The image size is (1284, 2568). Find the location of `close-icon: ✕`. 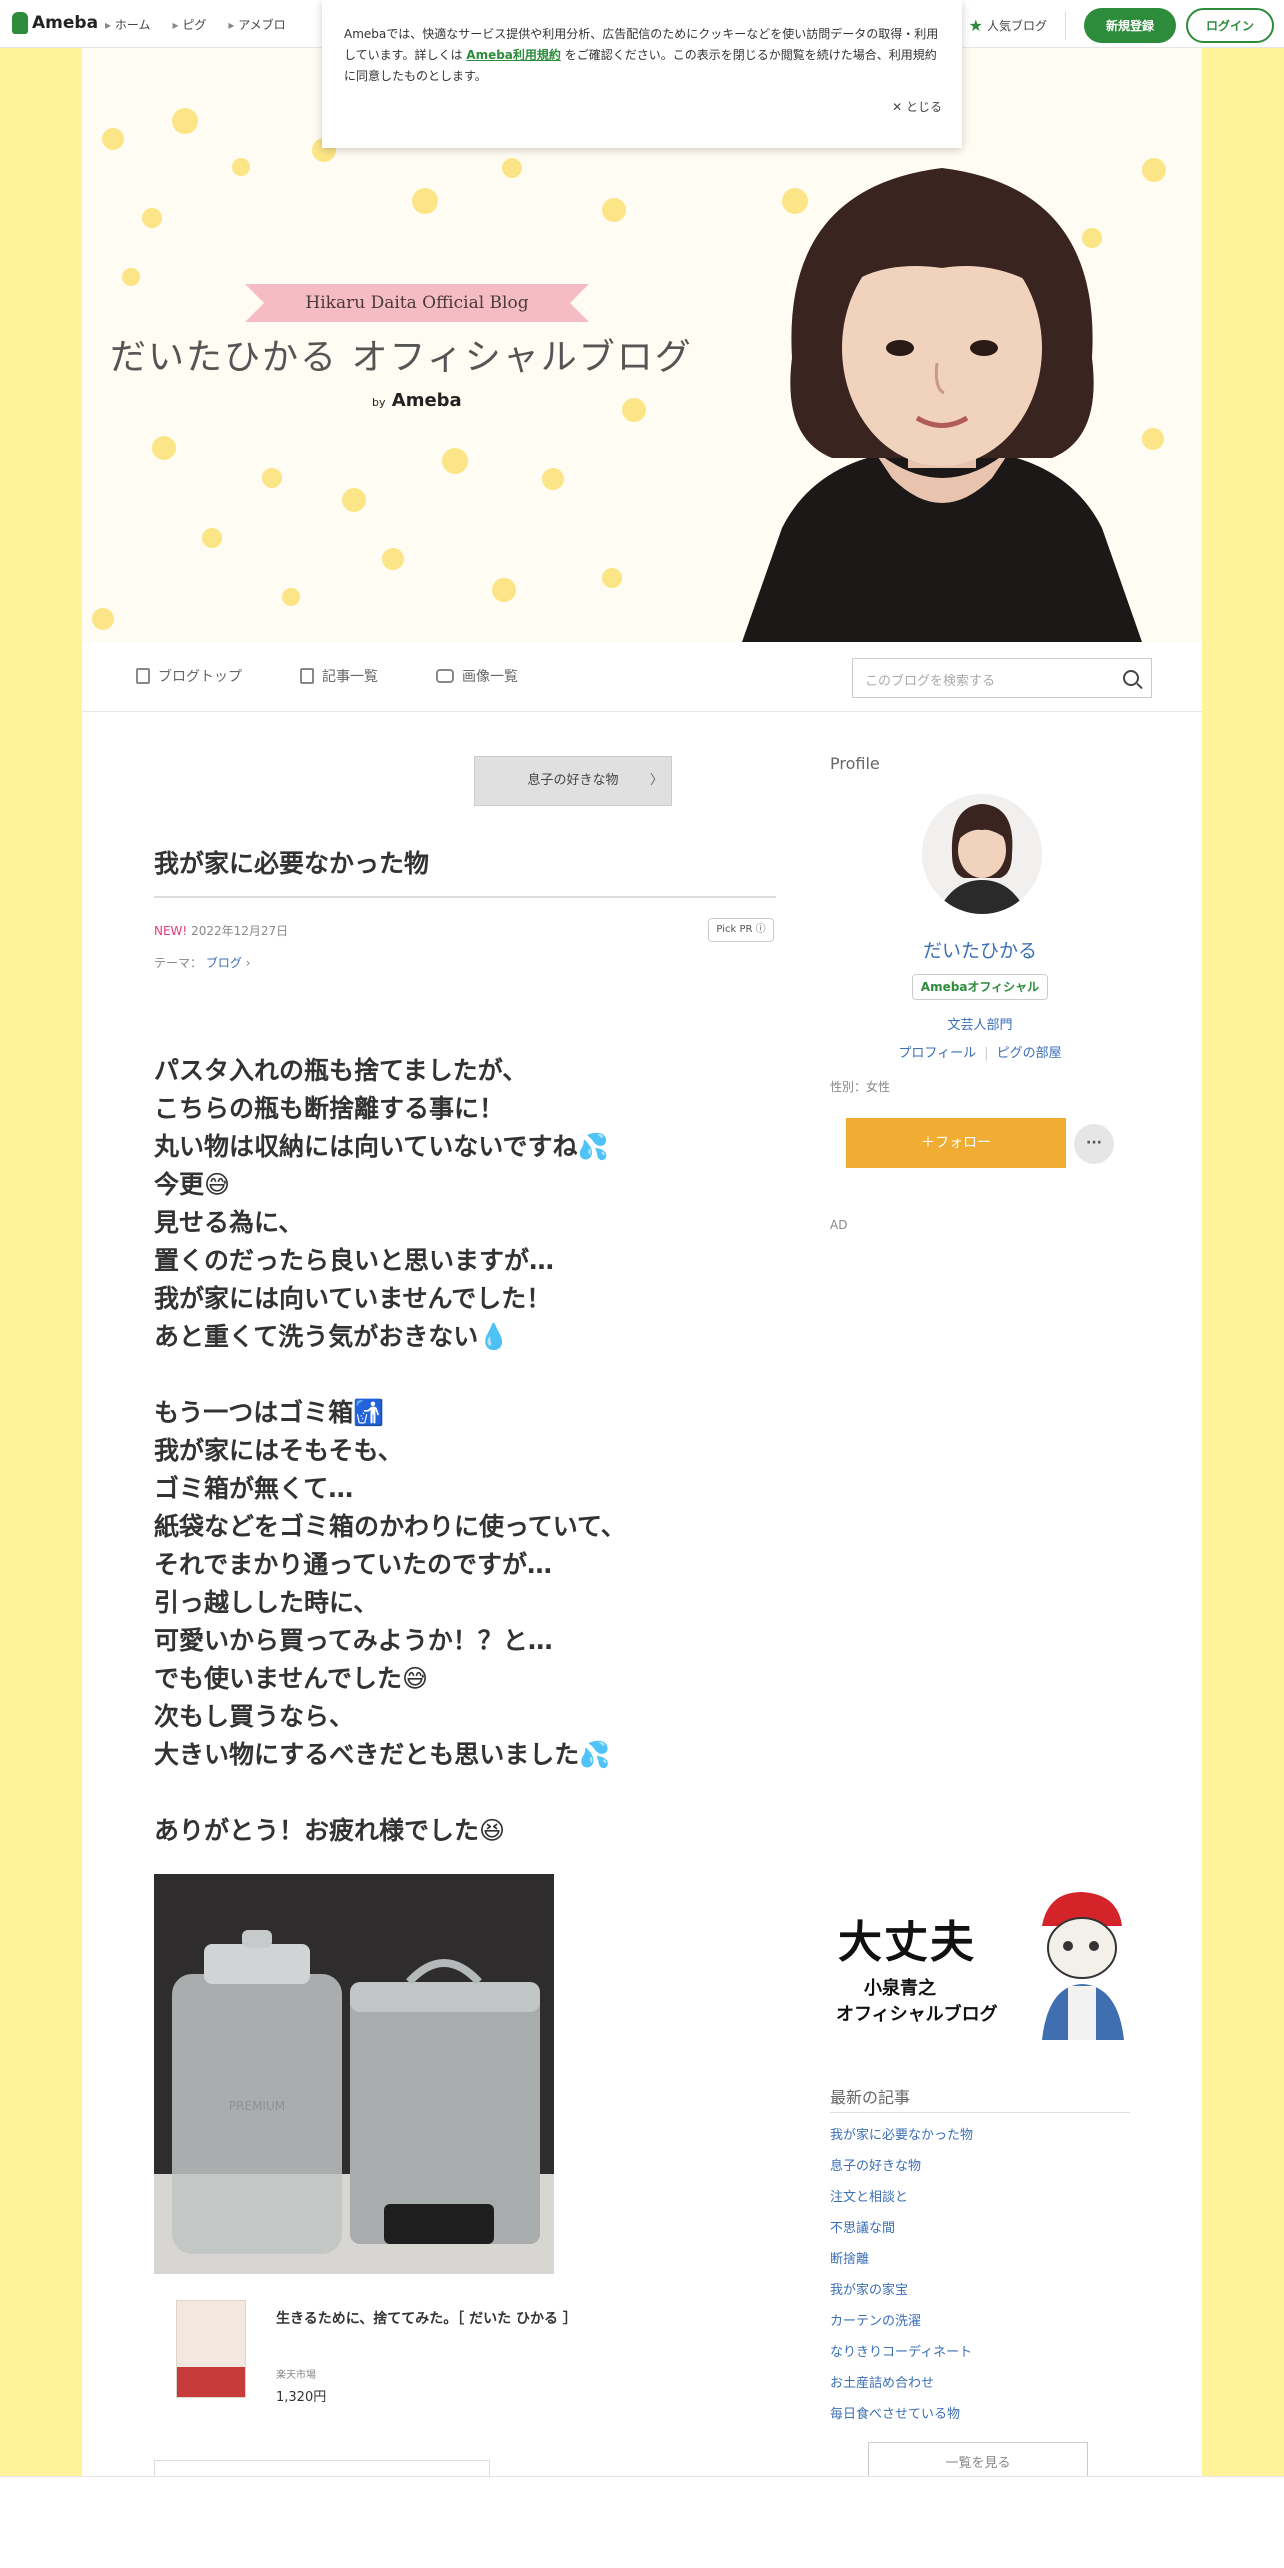

close-icon: ✕ is located at coordinates (897, 107).